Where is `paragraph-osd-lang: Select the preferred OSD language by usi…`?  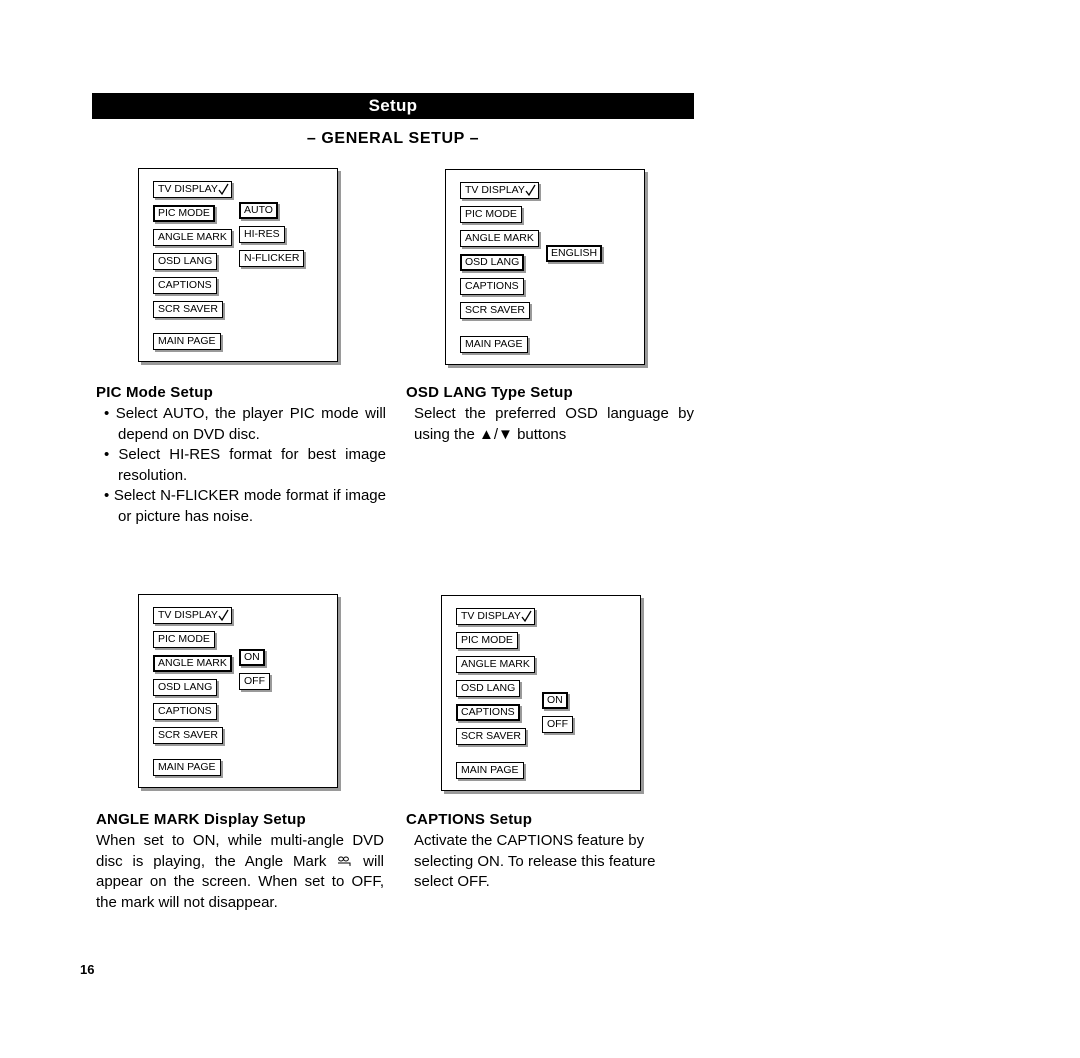
paragraph-osd-lang: Select the preferred OSD language by usi… is located at coordinates (554, 424).